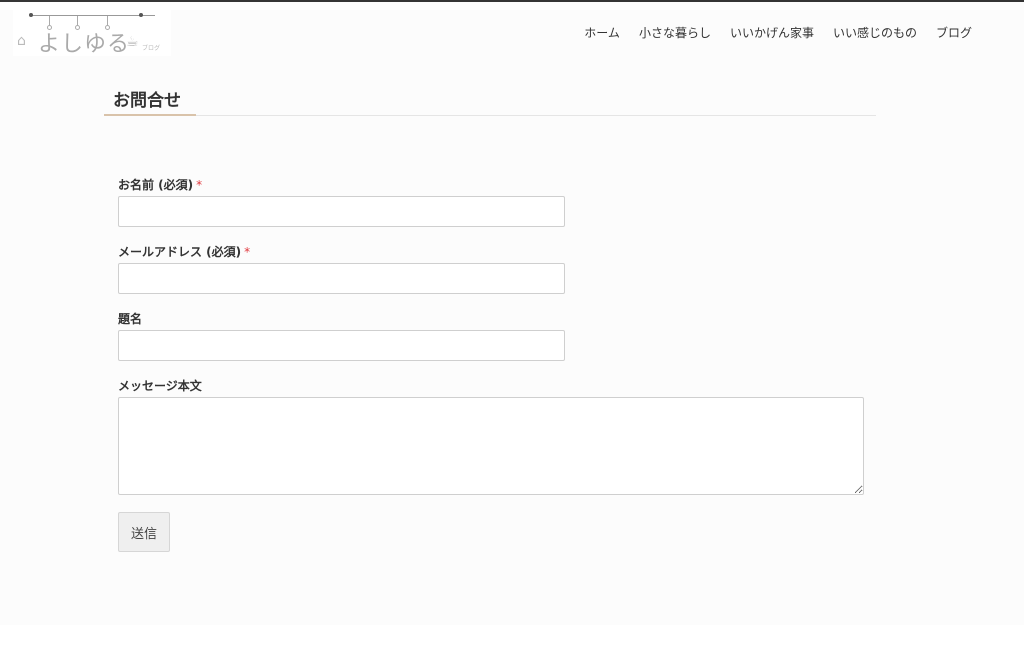  Describe the element at coordinates (156, 185) in the screenshot. I see `name-label-text: お名前 (必須)` at that location.